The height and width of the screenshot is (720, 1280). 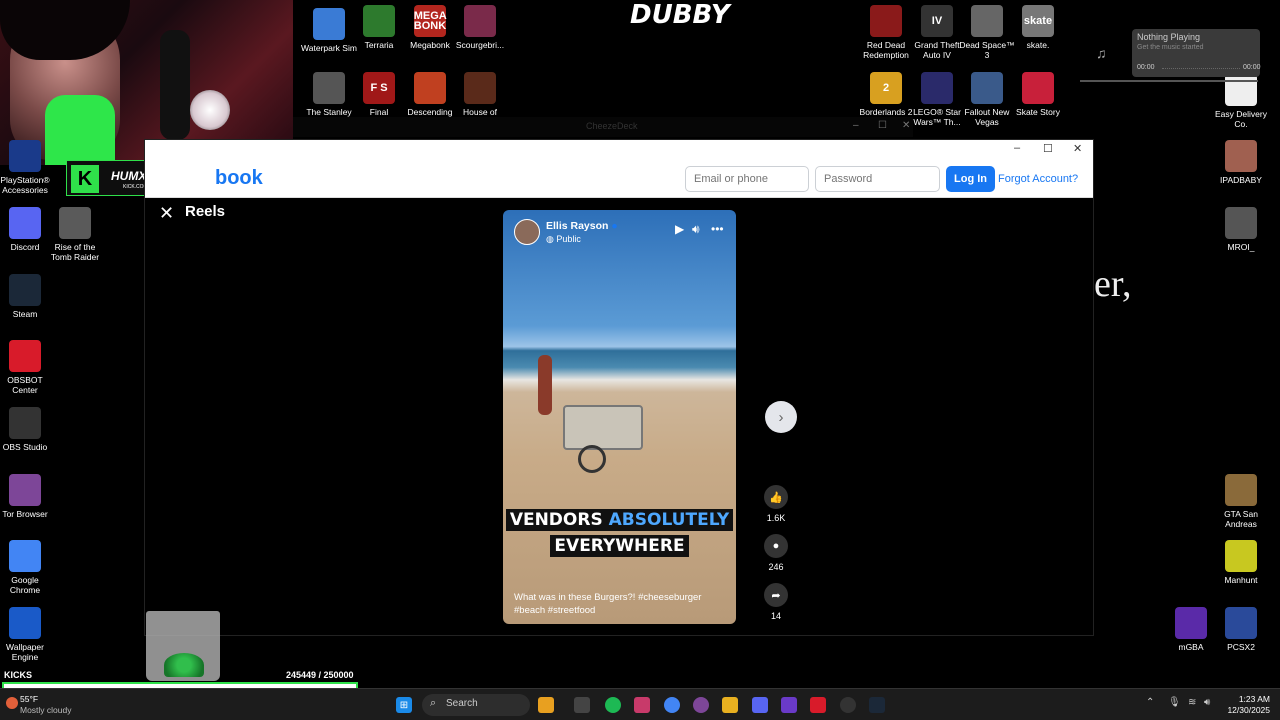 What do you see at coordinates (679, 229) in the screenshot?
I see `play-icon: ▶` at bounding box center [679, 229].